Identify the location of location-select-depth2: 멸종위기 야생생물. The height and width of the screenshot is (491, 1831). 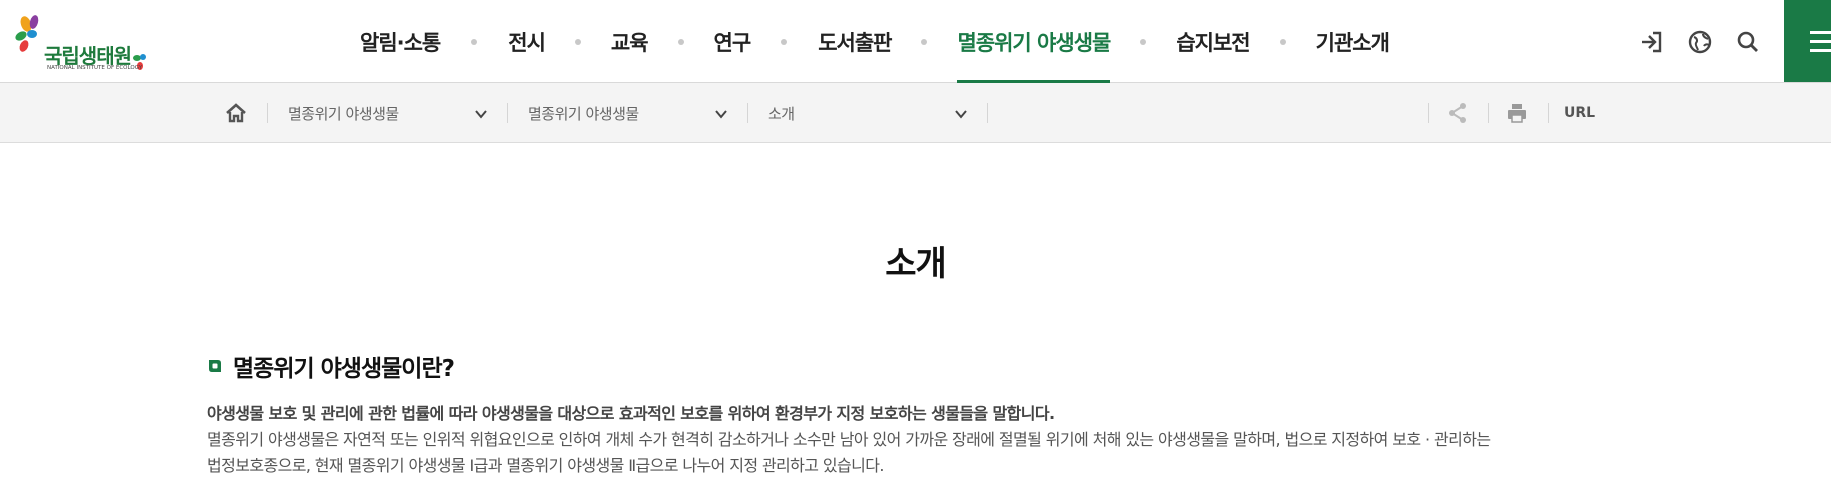
(638, 113).